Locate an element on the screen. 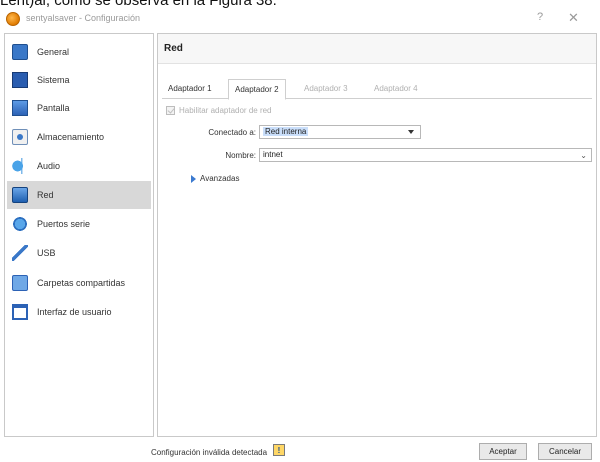 The width and height of the screenshot is (600, 462). enable-adapter-label: Habilitar adaptador de red is located at coordinates (225, 110).